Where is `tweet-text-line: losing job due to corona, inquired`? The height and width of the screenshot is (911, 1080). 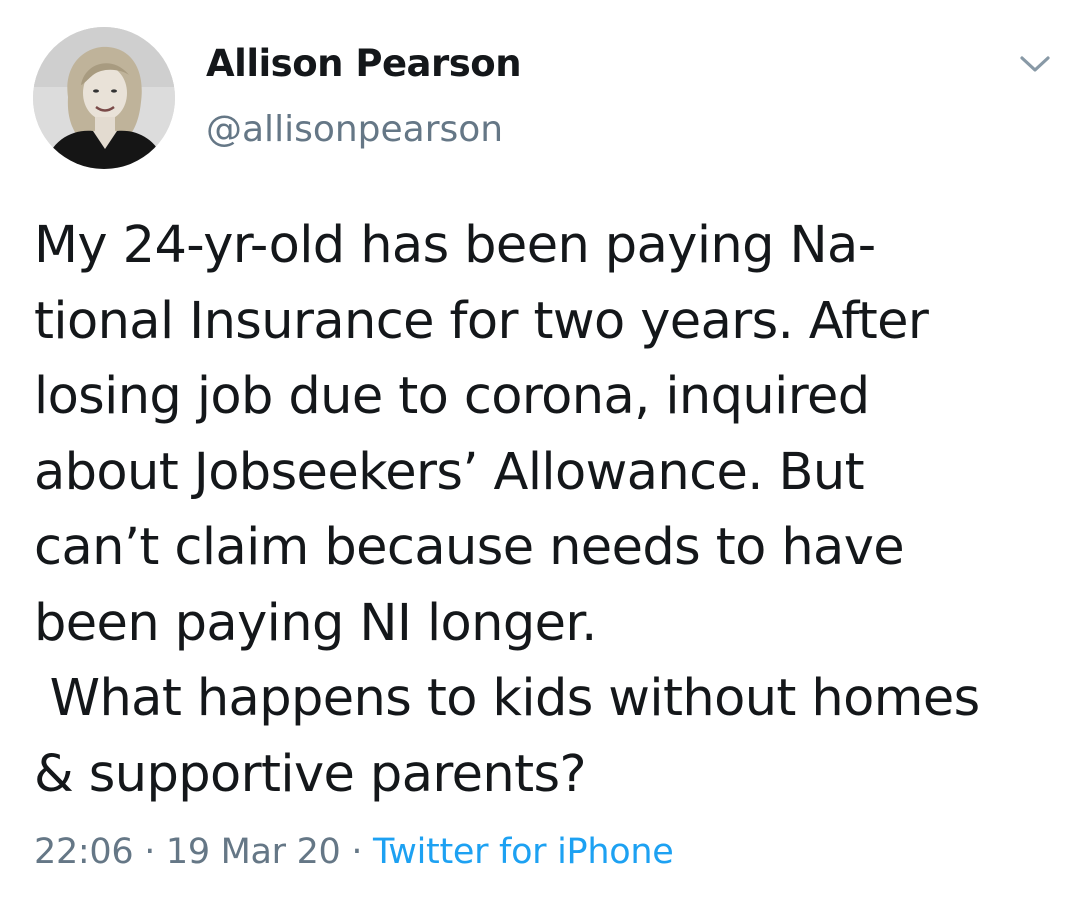
tweet-text-line: losing job due to corona, inquired is located at coordinates (452, 396).